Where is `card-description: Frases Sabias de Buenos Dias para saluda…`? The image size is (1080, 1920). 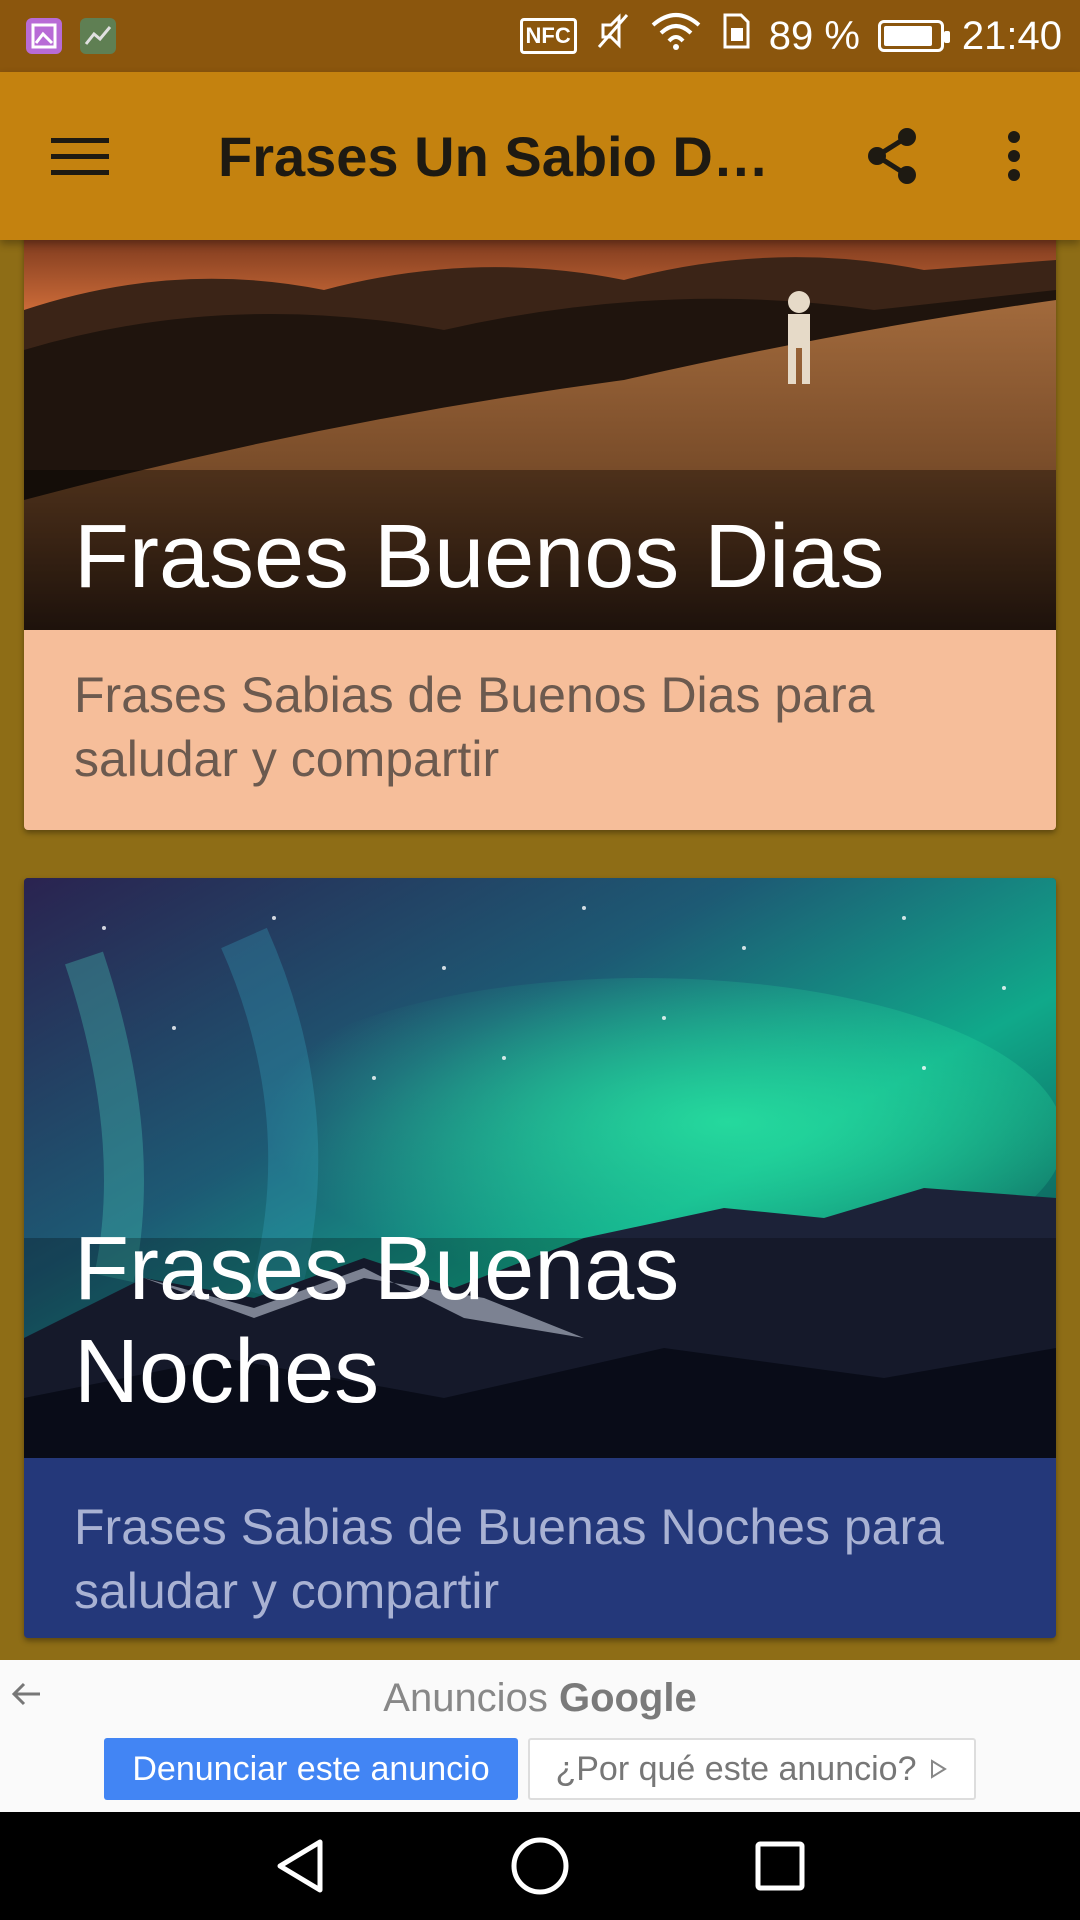 card-description: Frases Sabias de Buenos Dias para saluda… is located at coordinates (474, 727).